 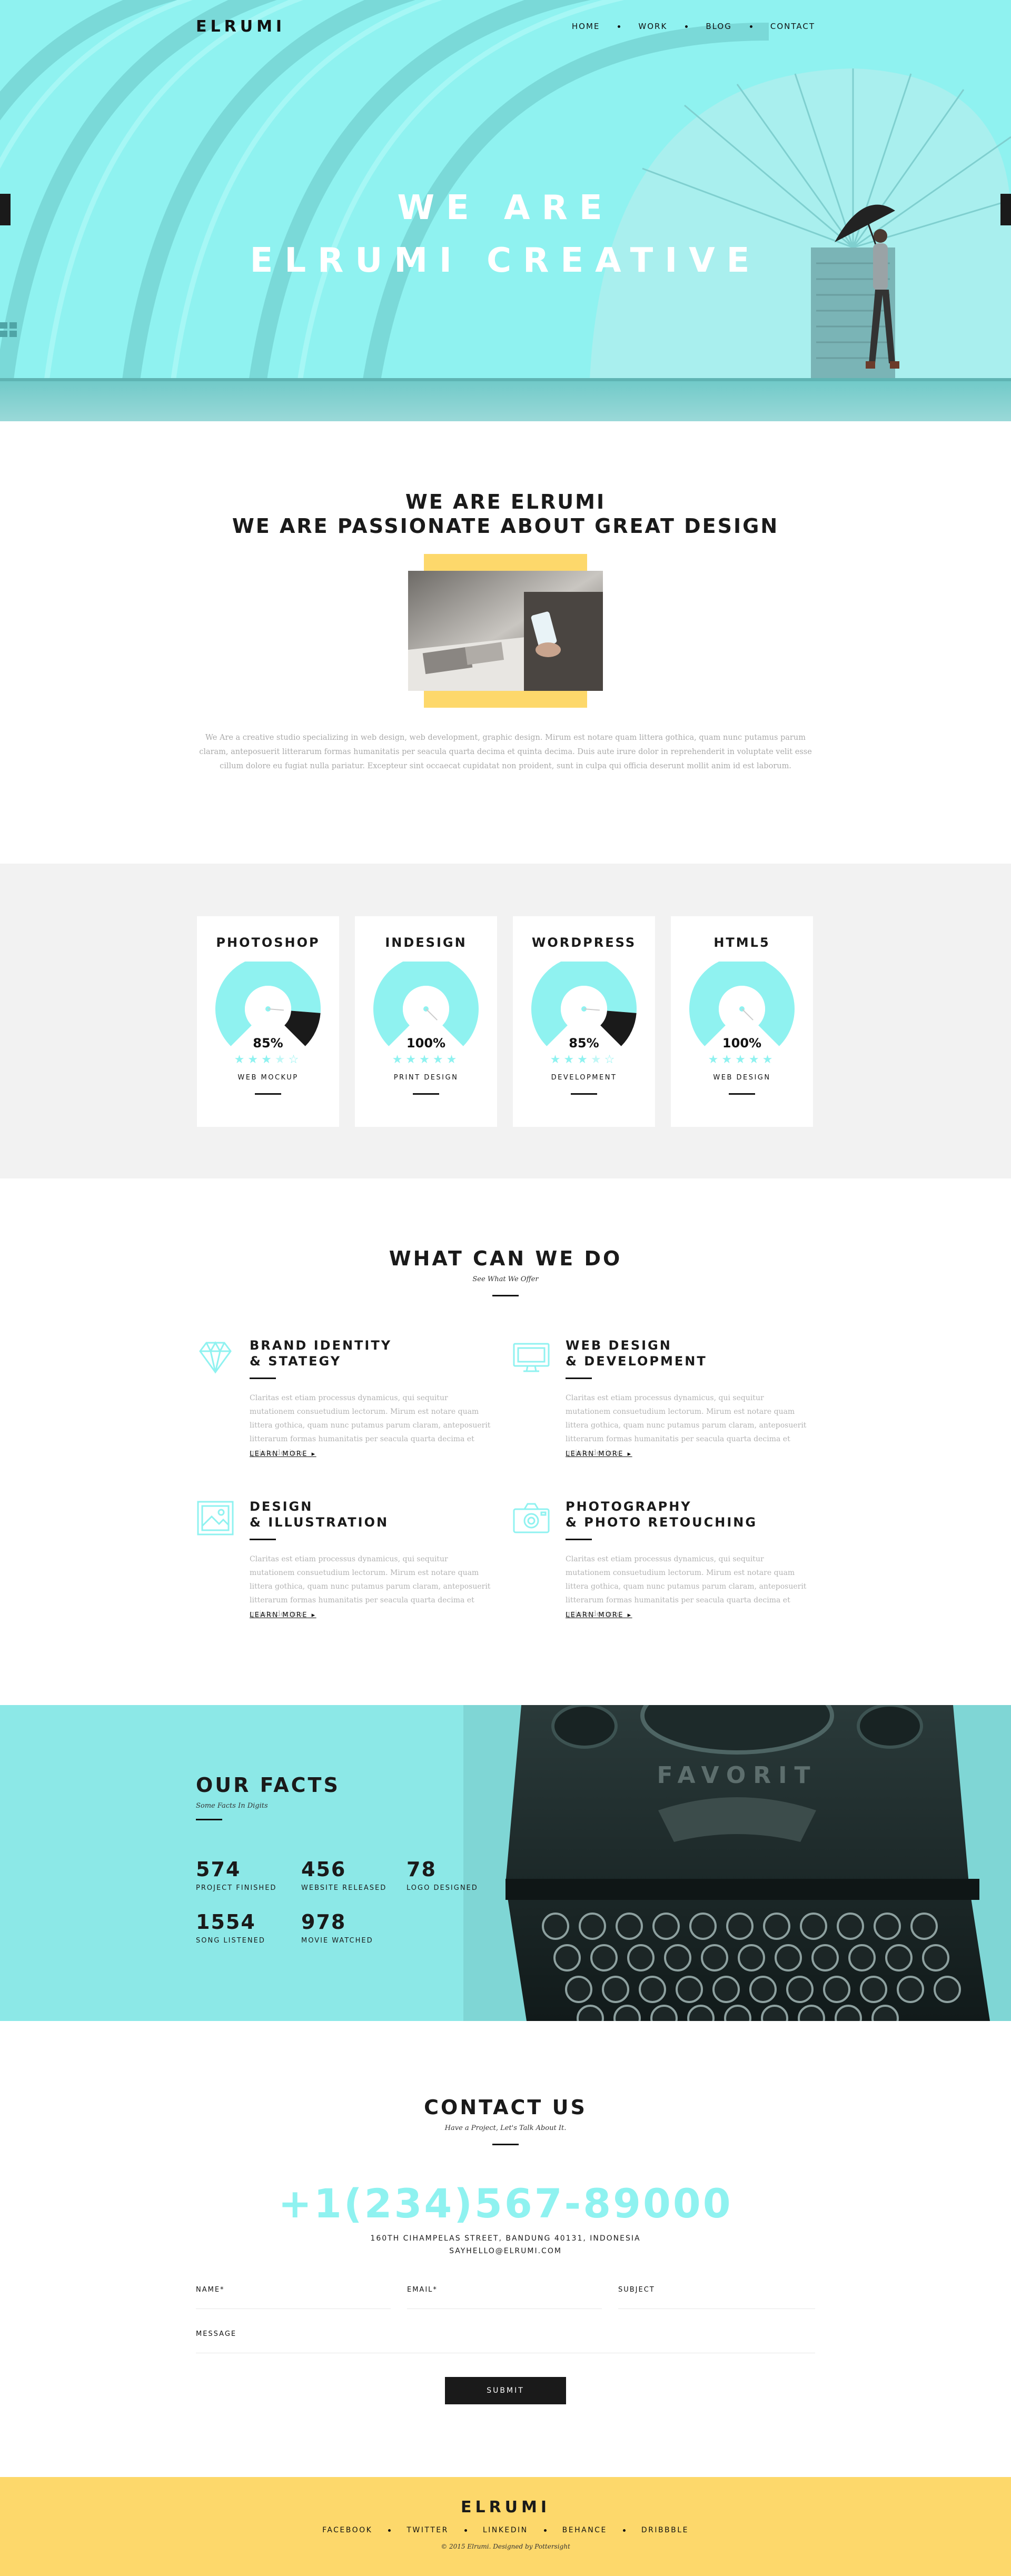 I want to click on slider-next-button, so click(x=1006, y=209).